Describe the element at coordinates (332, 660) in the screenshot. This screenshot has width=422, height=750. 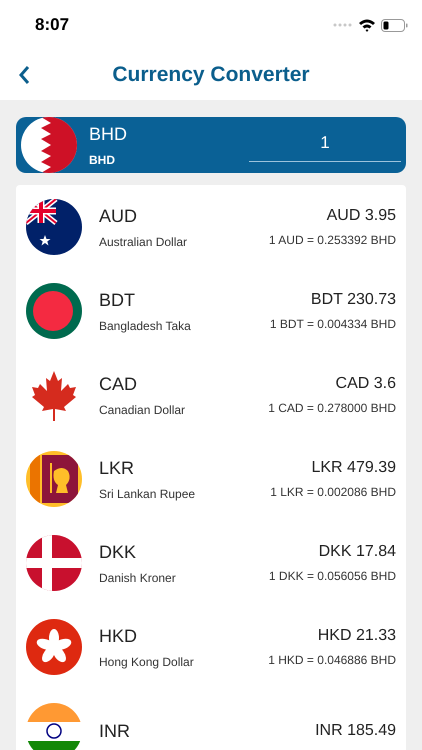
I see `exchange-rate: 1 HKD = 0.046886 BHD` at that location.